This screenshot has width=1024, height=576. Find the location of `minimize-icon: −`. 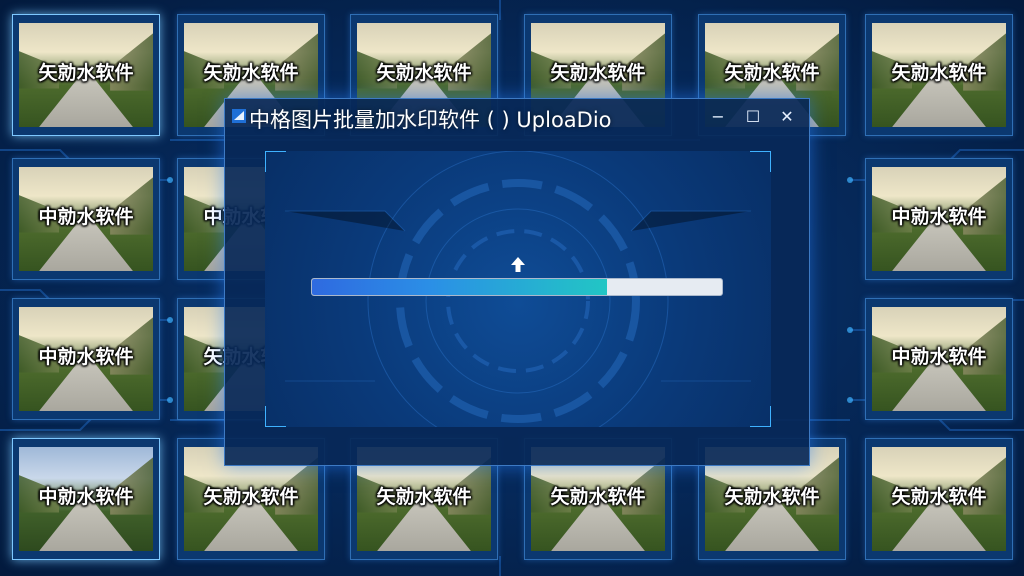

minimize-icon: − is located at coordinates (718, 117).